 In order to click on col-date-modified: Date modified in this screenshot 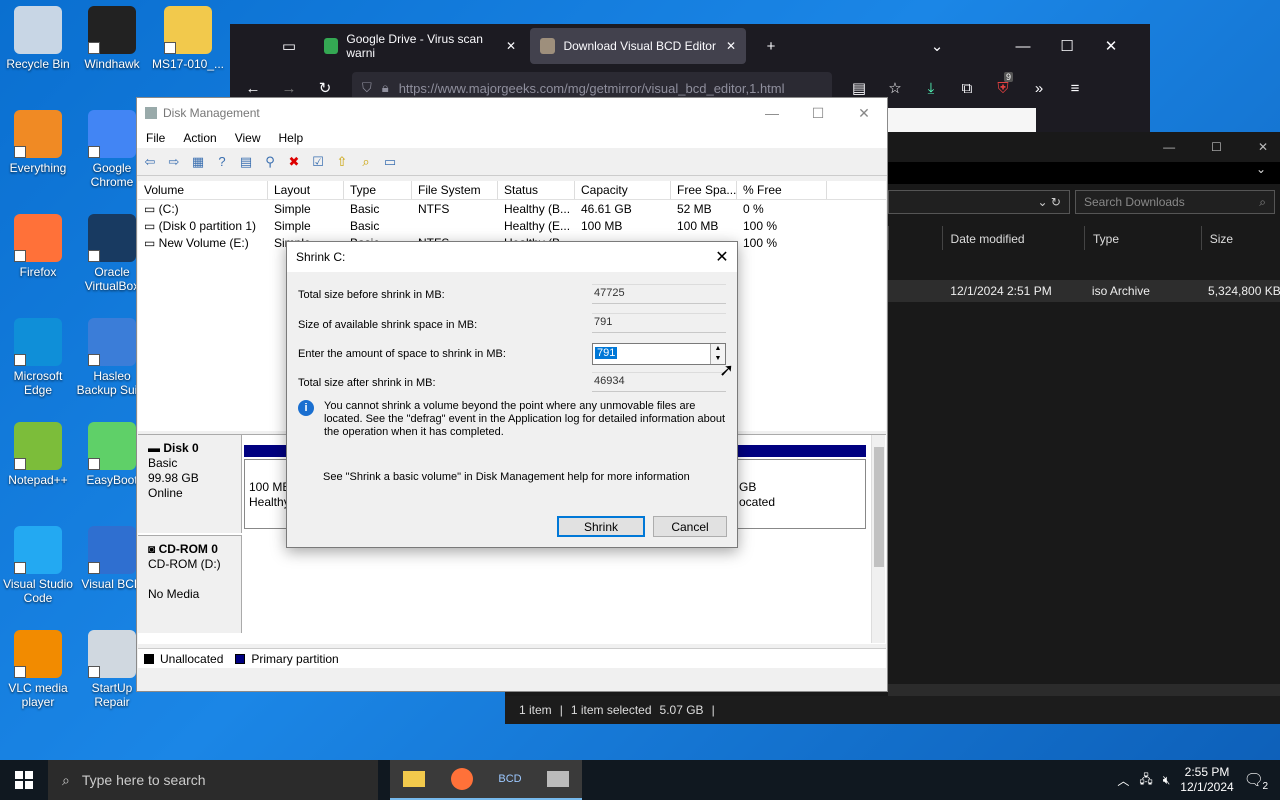, I will do `click(1012, 238)`.